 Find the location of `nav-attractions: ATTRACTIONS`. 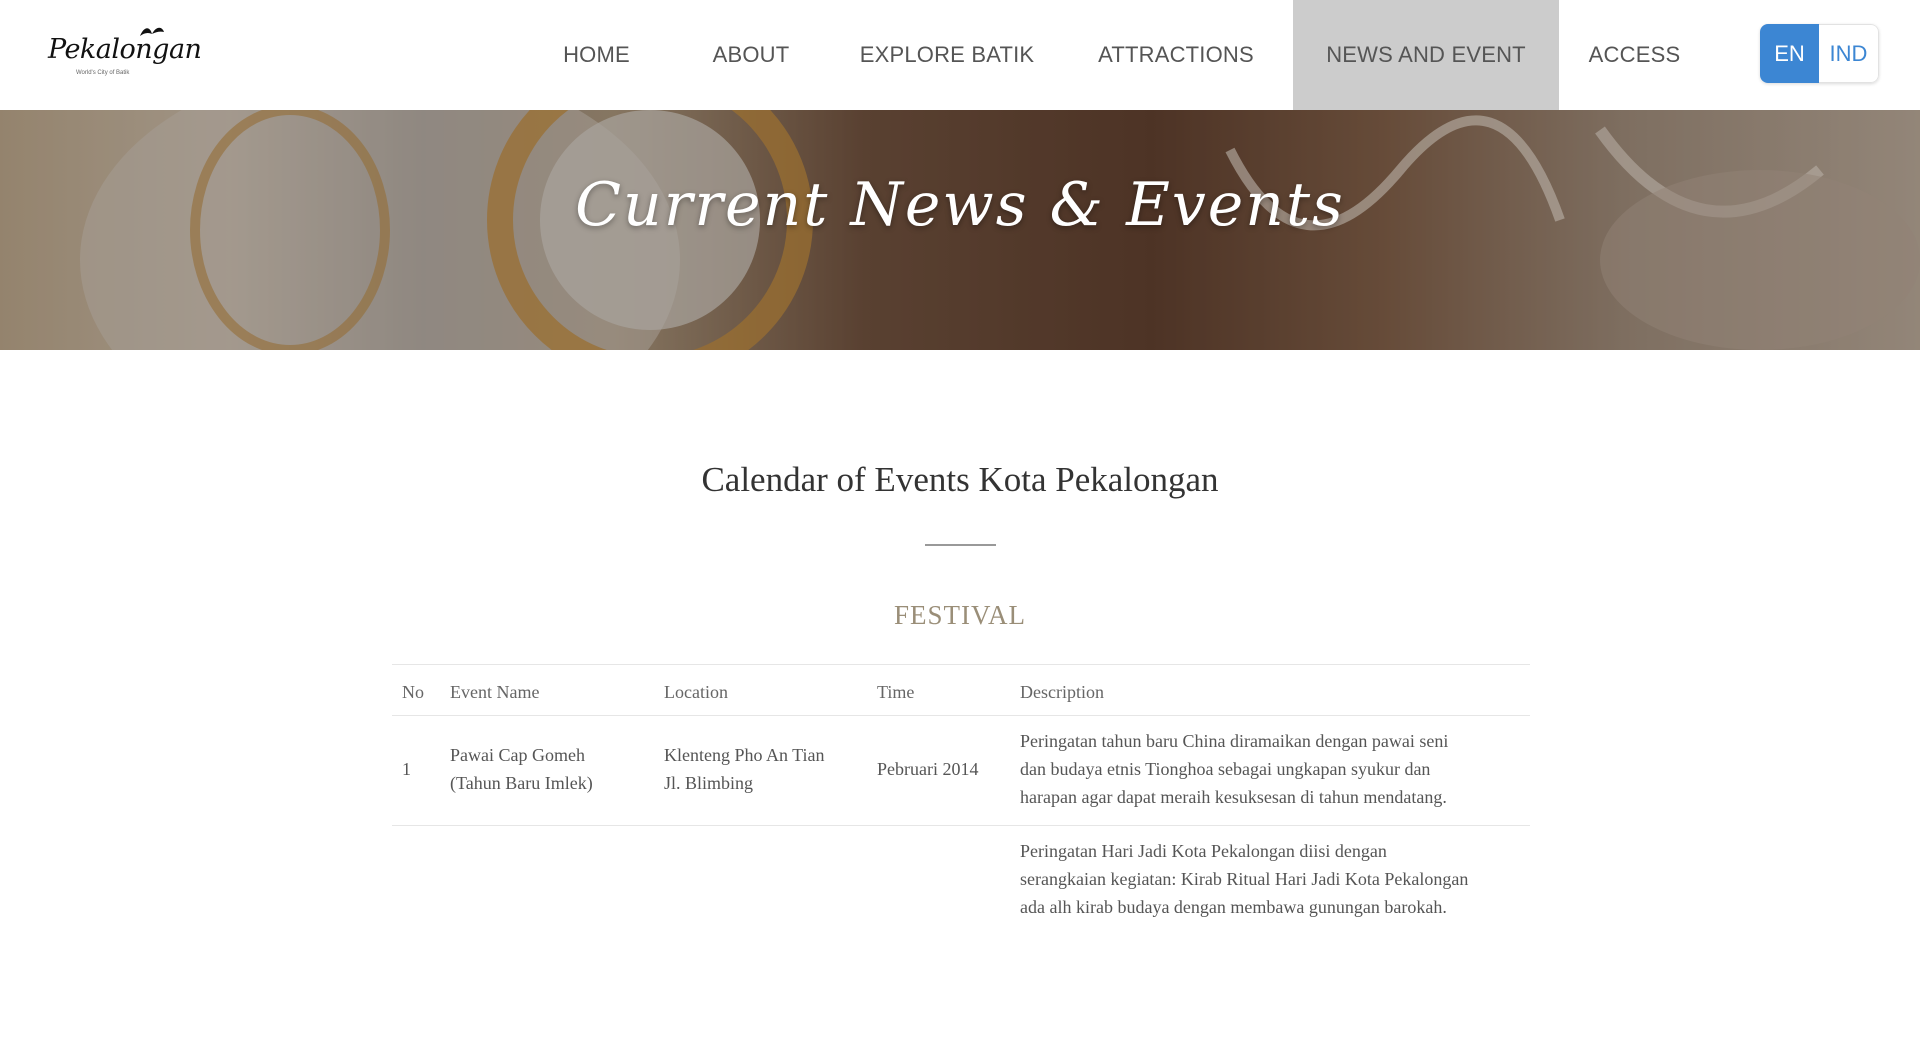

nav-attractions: ATTRACTIONS is located at coordinates (1176, 55).